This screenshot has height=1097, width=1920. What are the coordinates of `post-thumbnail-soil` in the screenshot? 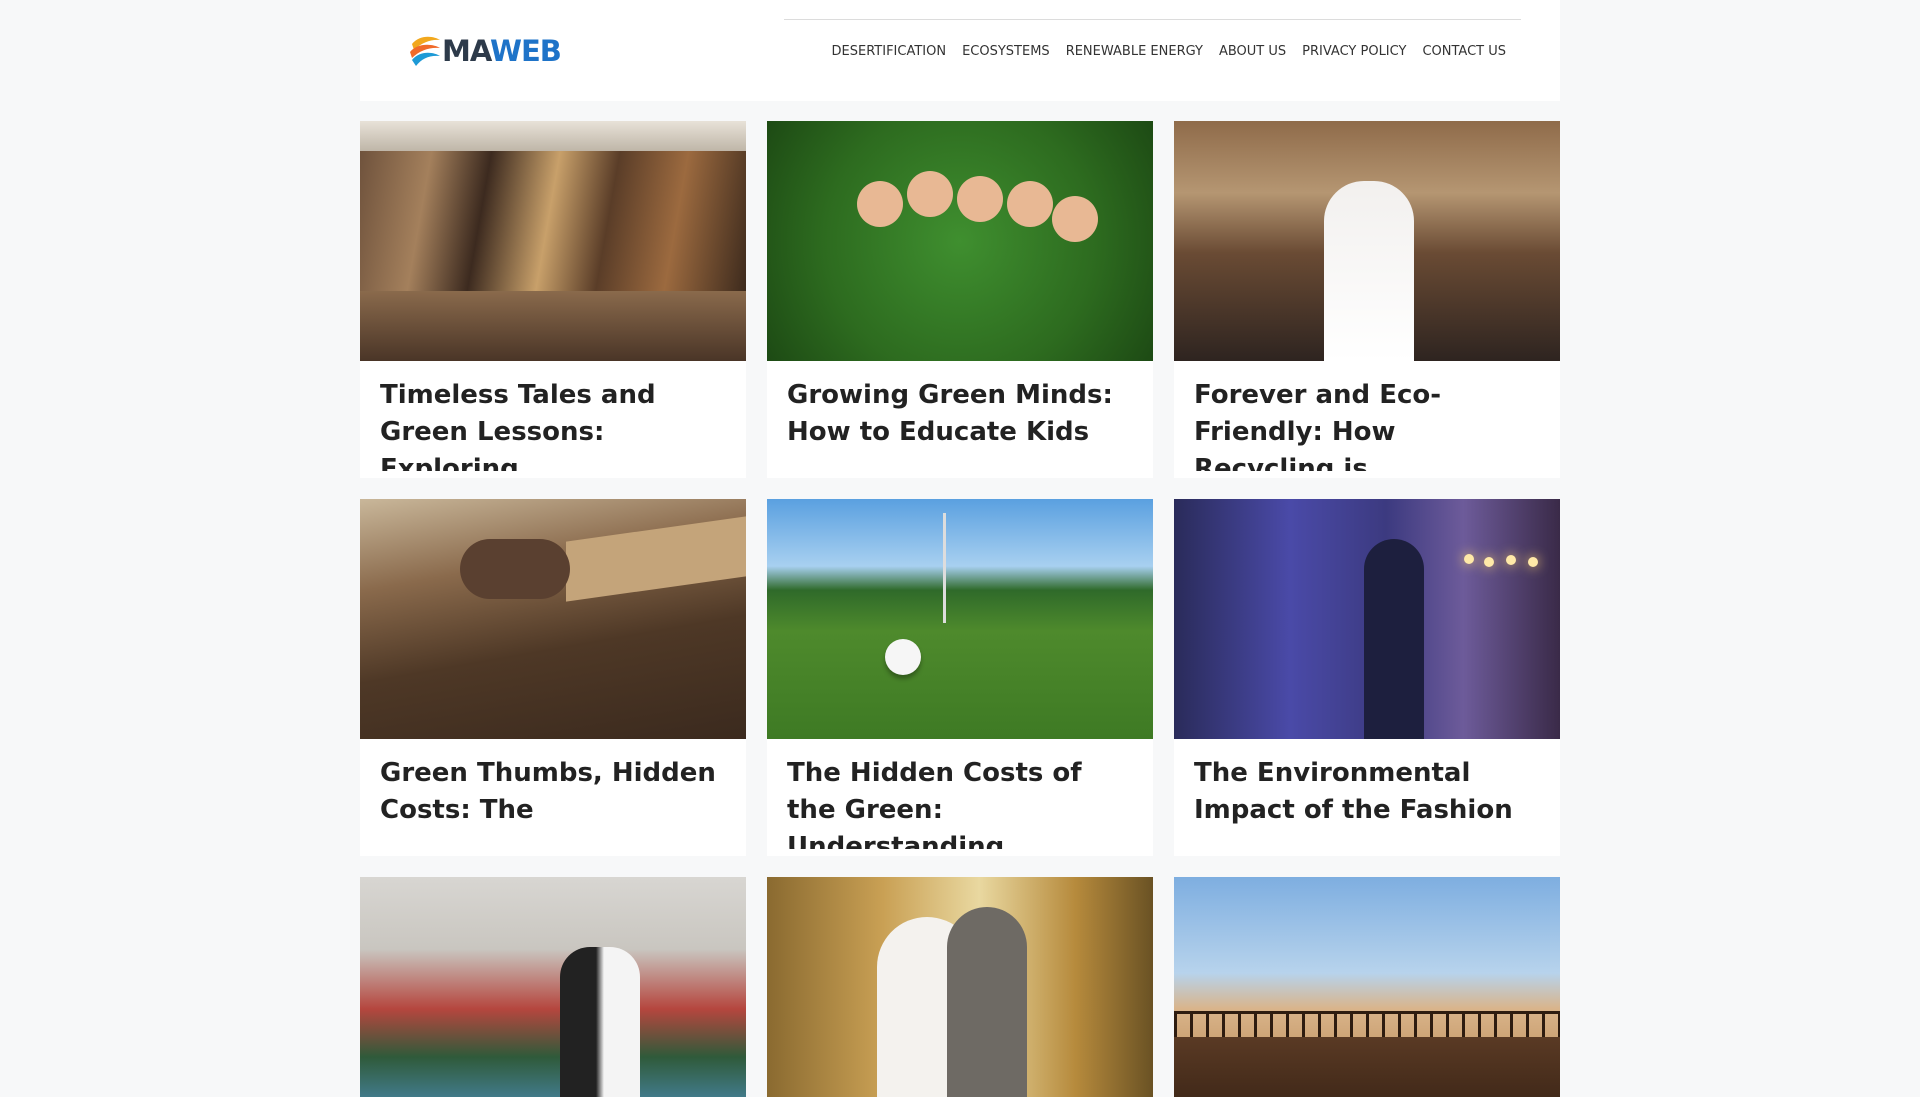 It's located at (553, 619).